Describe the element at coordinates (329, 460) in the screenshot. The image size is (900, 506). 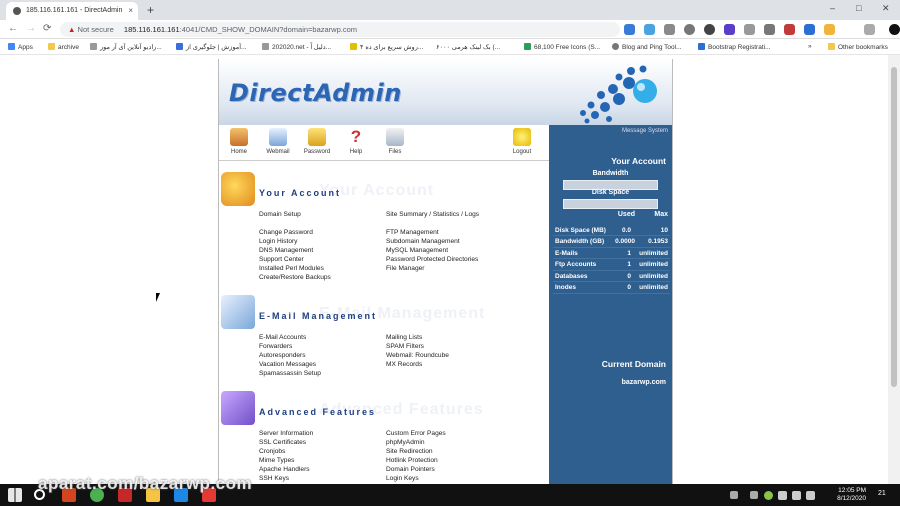
I see `link-mime-types: Mime Types` at that location.